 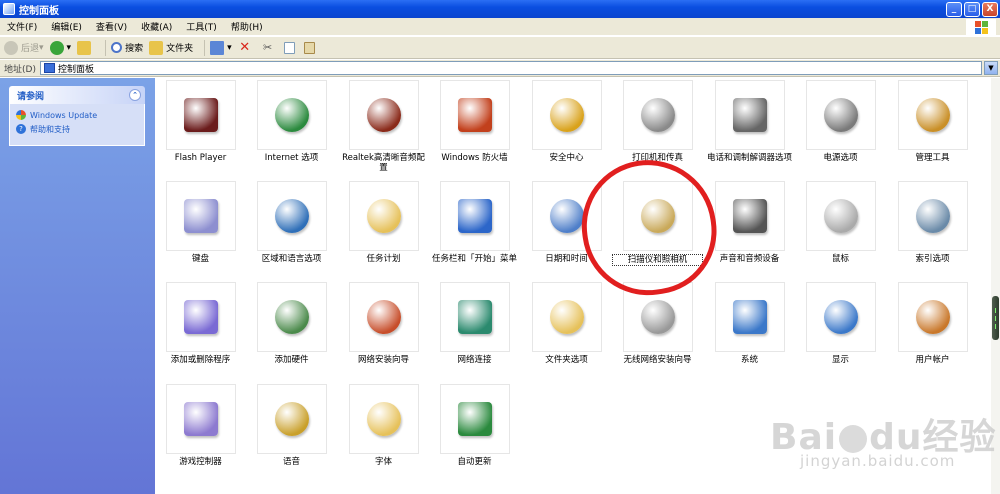 I want to click on menu-help: 帮助(H), so click(x=247, y=26).